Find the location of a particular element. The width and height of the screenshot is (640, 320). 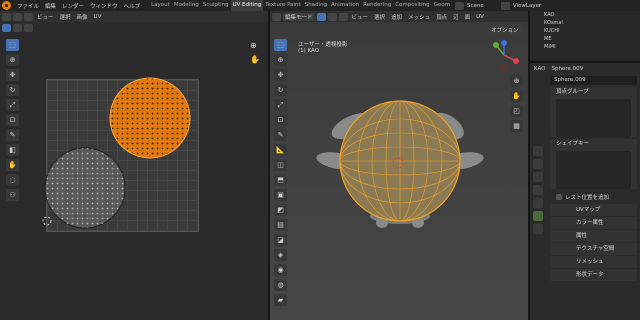

modifier-tab-icon is located at coordinates (538, 203).